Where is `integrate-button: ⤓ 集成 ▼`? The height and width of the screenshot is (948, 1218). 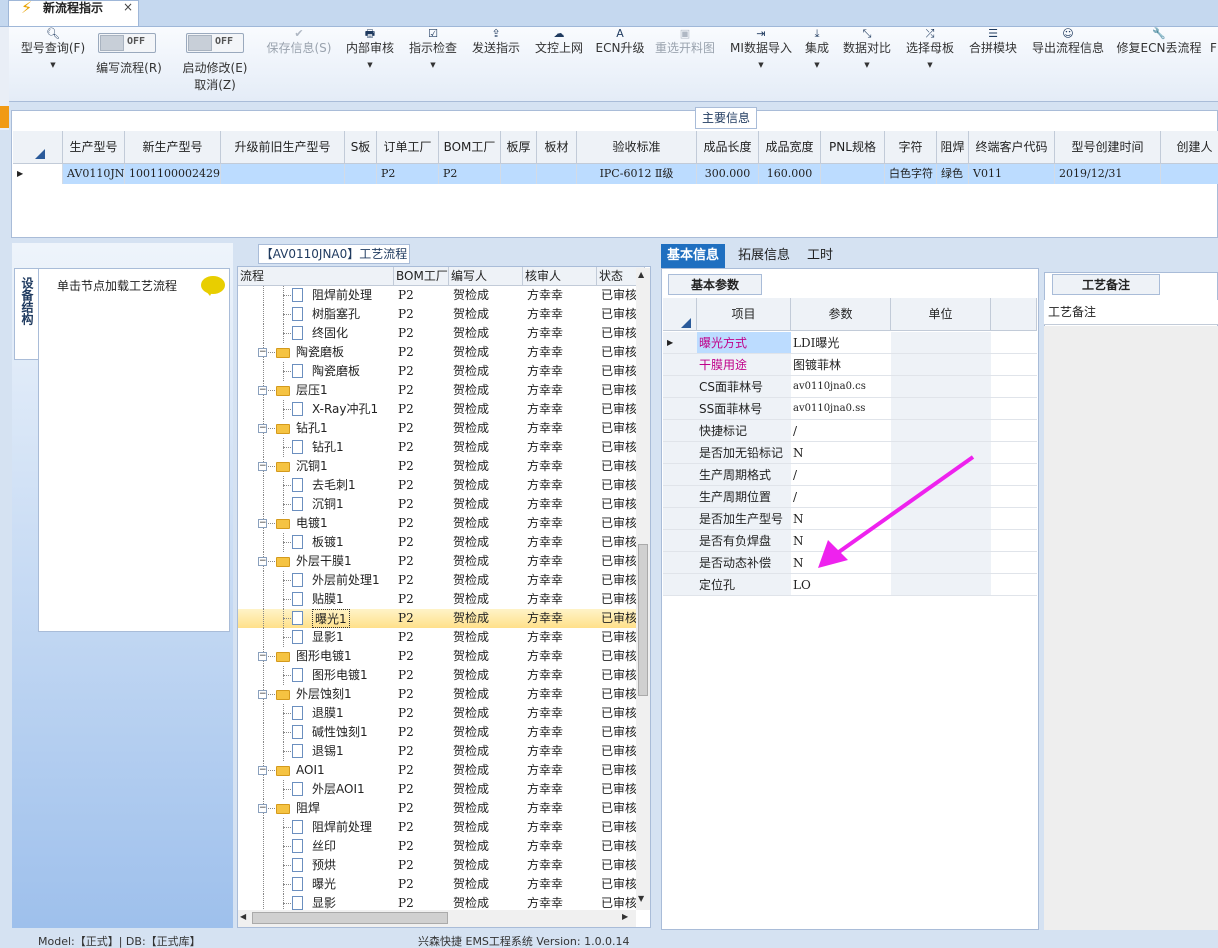 integrate-button: ⤓ 集成 ▼ is located at coordinates (817, 48).